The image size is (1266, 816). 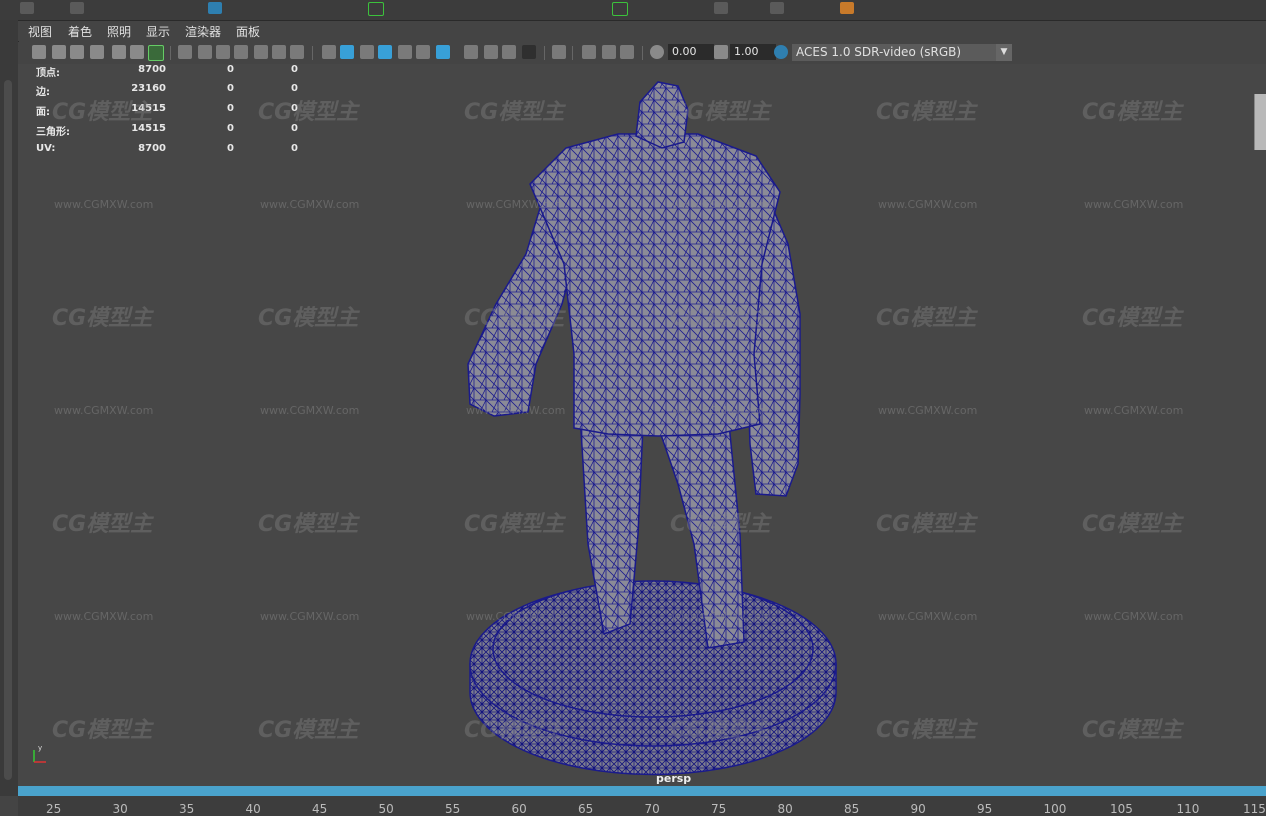 I want to click on panel-toolbar: ACES 1.0 SDR-video (sRGB) ▼, so click(x=642, y=53).